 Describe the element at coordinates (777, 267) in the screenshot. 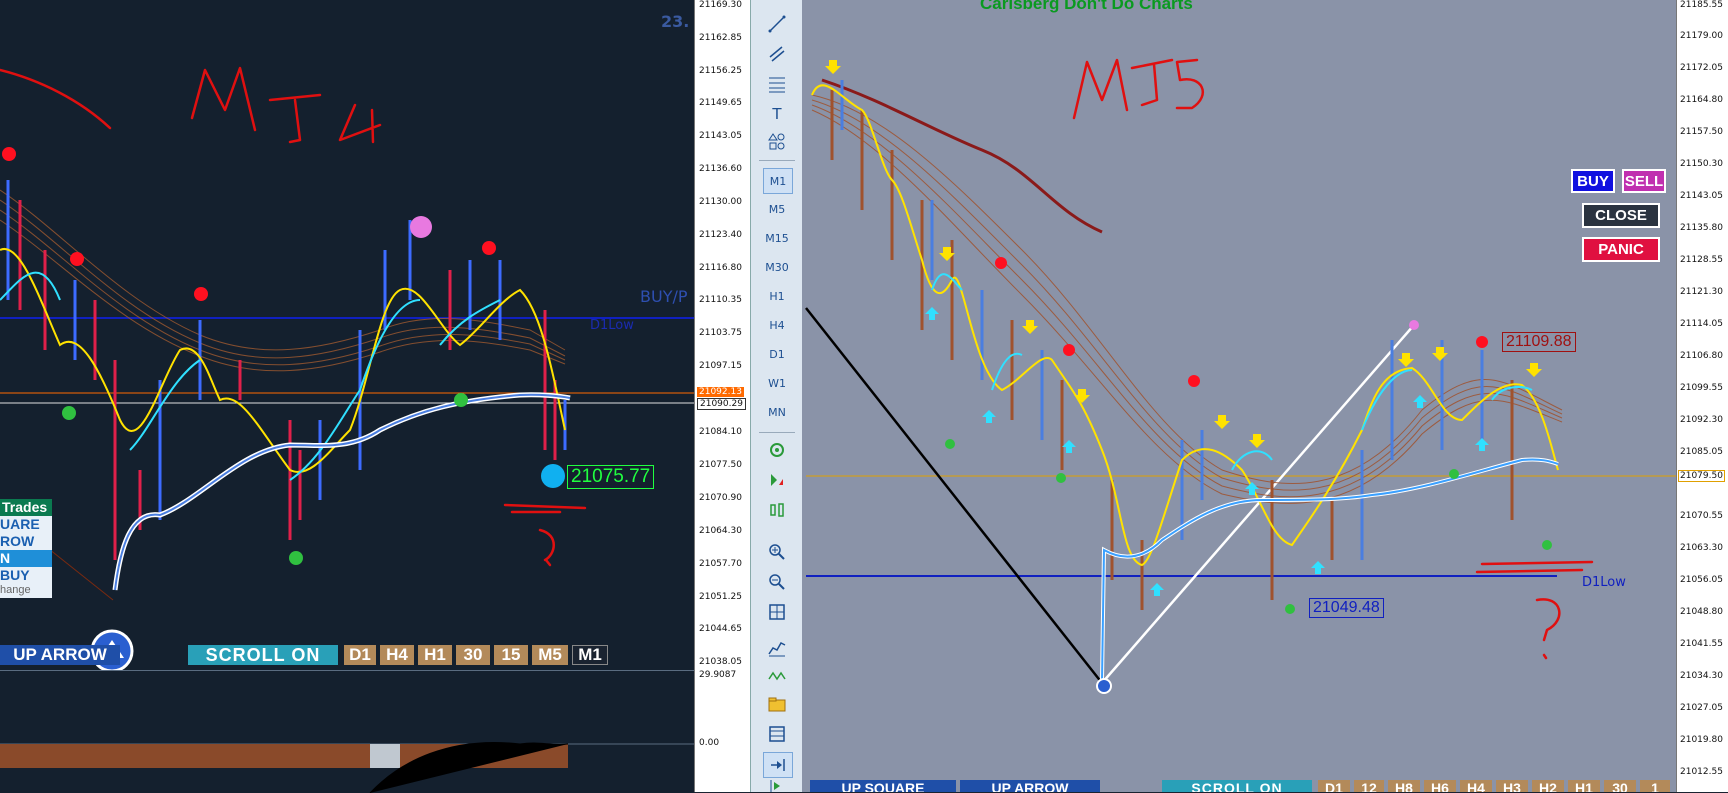

I see `timeframe-m30: M30` at that location.